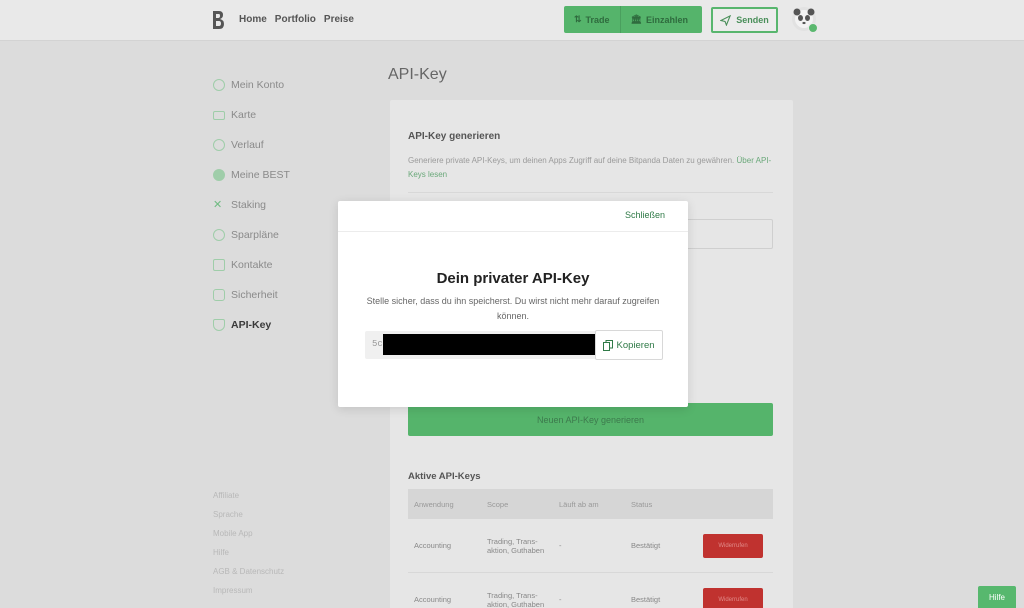  Describe the element at coordinates (444, 476) in the screenshot. I see `active-keys-title: Aktive API-Keys` at that location.